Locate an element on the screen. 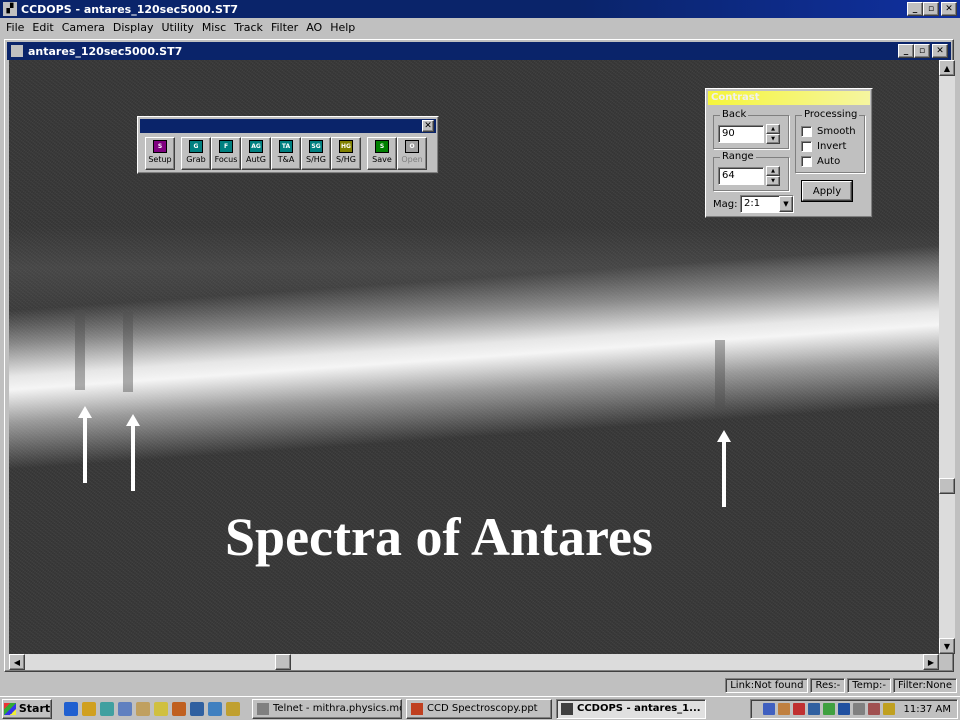 Image resolution: width=960 pixels, height=720 pixels. menu-filter: Filter is located at coordinates (284, 27).